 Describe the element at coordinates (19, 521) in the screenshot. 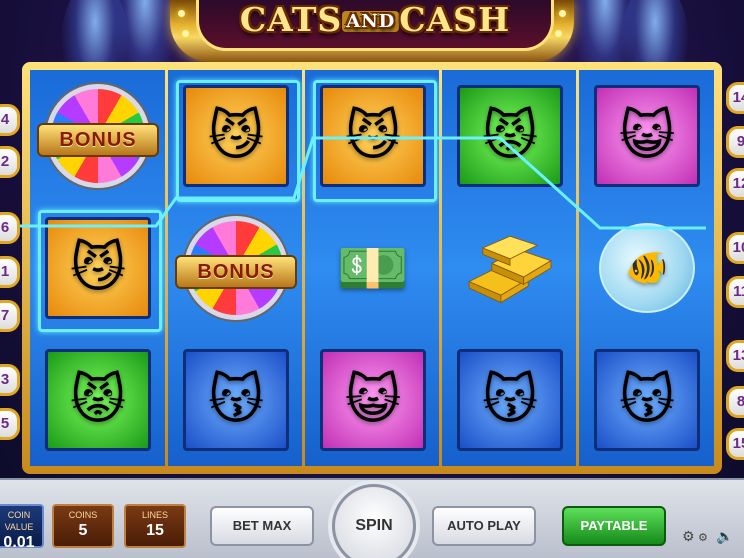

I see `coin-value-label: COIN VALUE` at that location.